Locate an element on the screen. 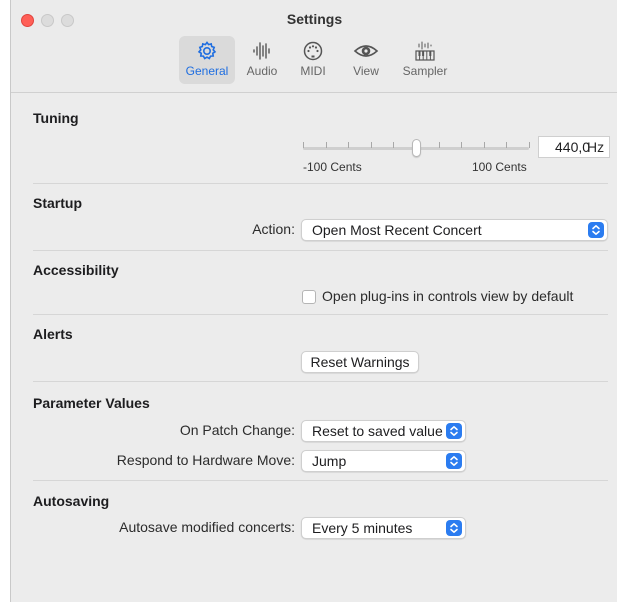  tab-sampler: Sampler is located at coordinates (425, 60).